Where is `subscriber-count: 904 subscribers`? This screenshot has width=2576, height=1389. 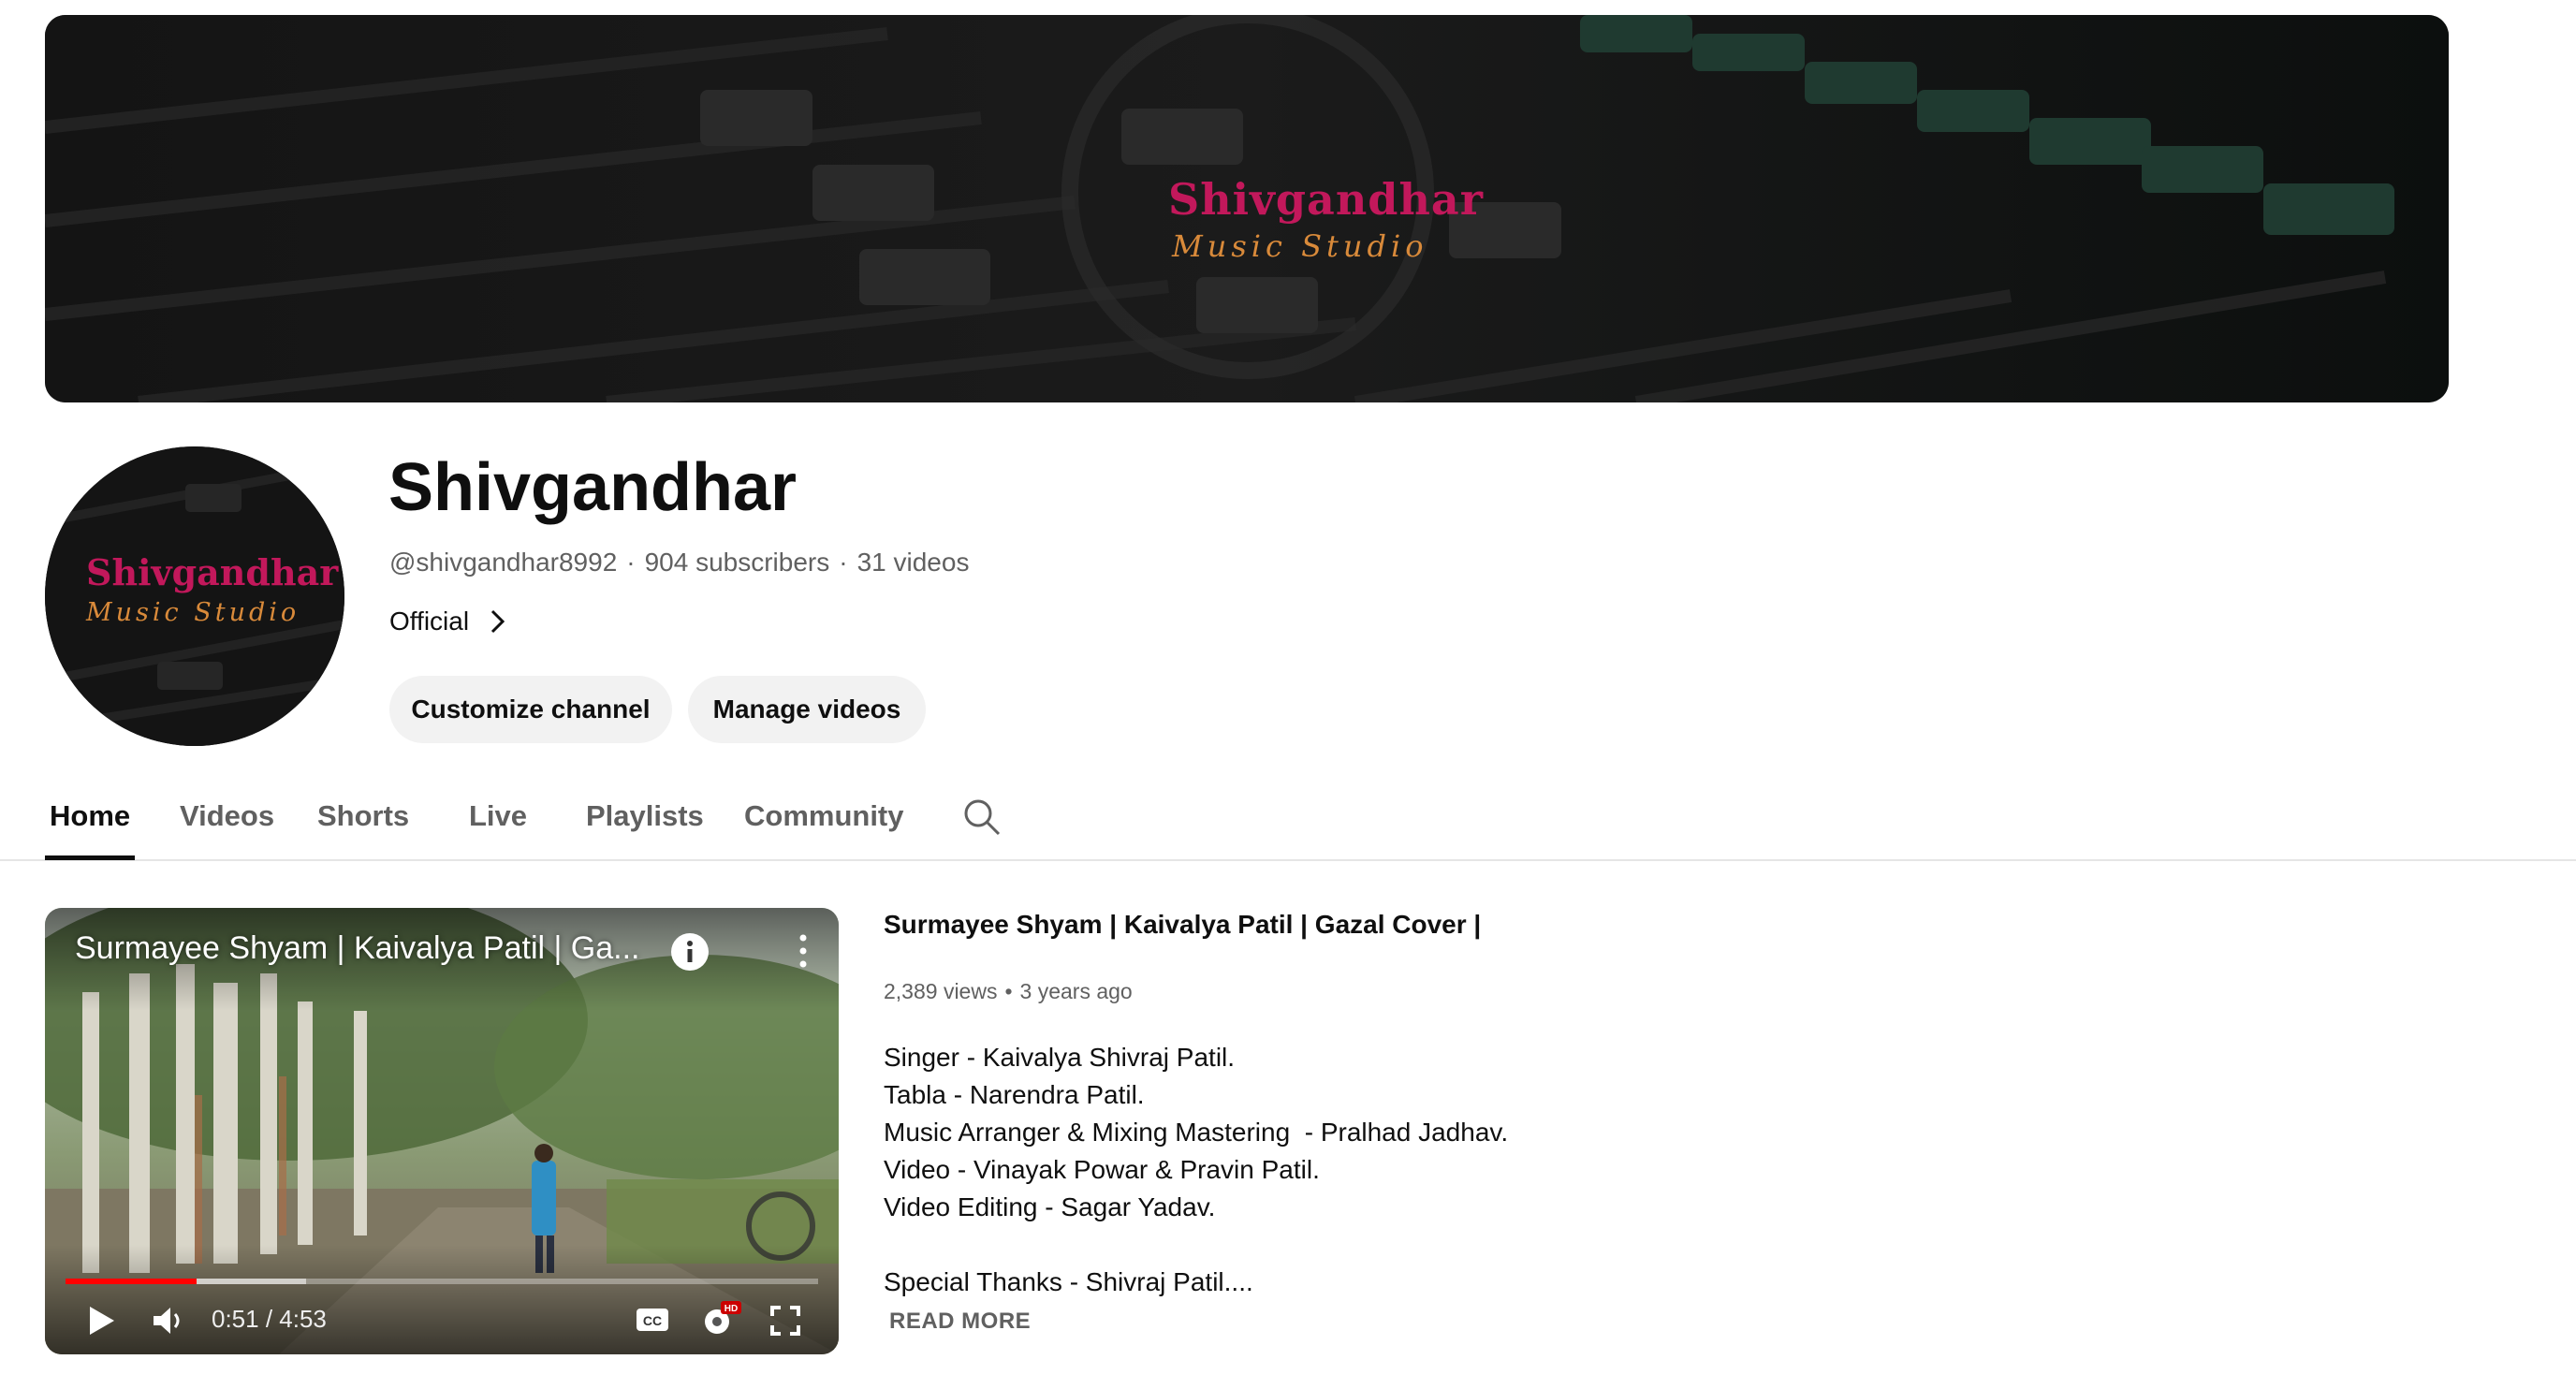
subscriber-count: 904 subscribers is located at coordinates (737, 562).